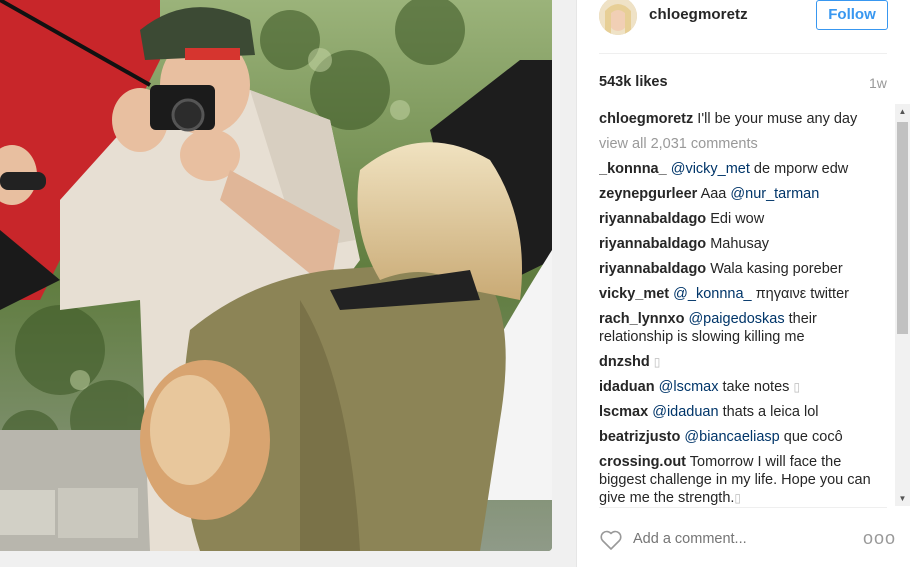 The image size is (915, 567). What do you see at coordinates (774, 194) in the screenshot?
I see `mention-link: @nur_tarman` at bounding box center [774, 194].